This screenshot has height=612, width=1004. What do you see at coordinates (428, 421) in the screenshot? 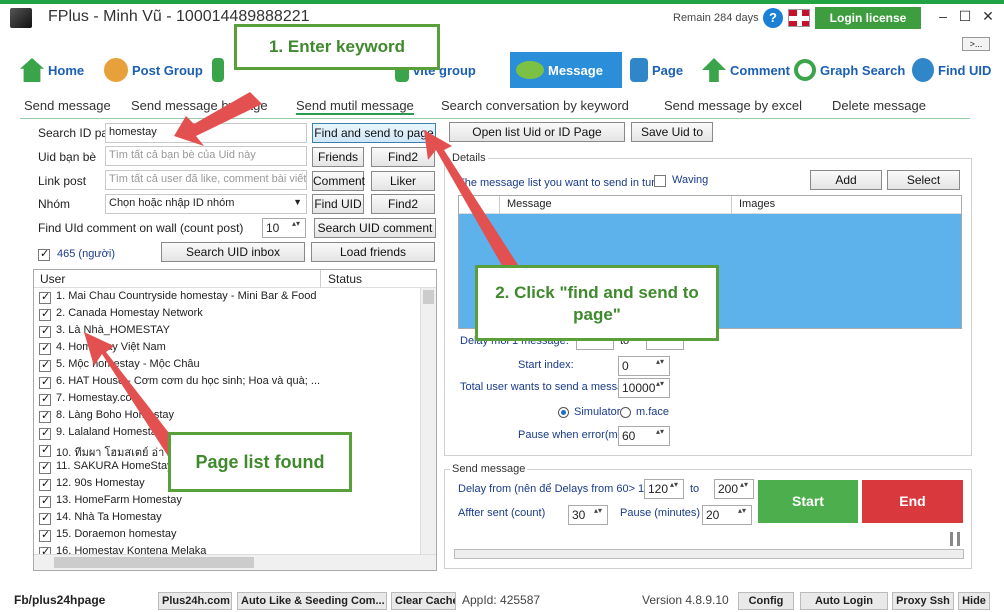
I see `vertical-scrollbar` at bounding box center [428, 421].